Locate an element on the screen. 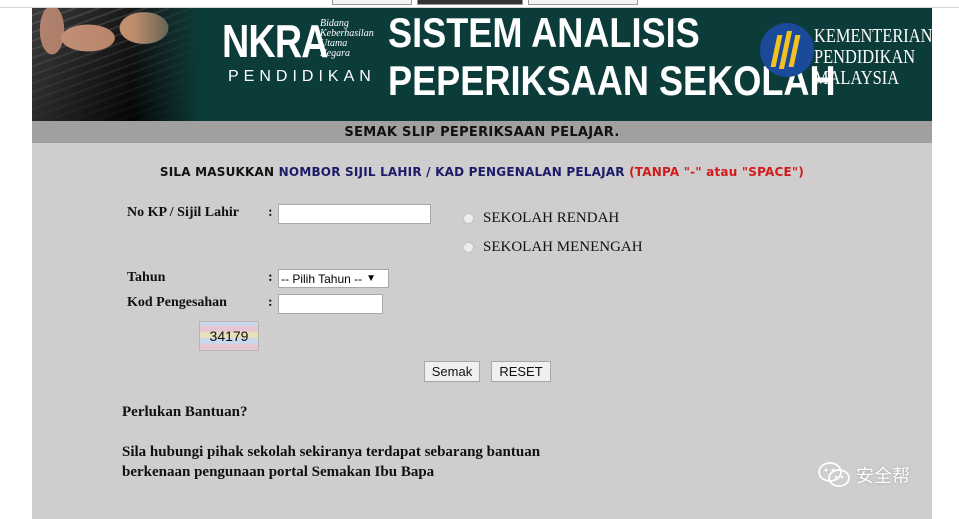 The image size is (959, 519). ministry-name: KEMENTERIAN PENDIDIKAN MALAYSIA is located at coordinates (873, 57).